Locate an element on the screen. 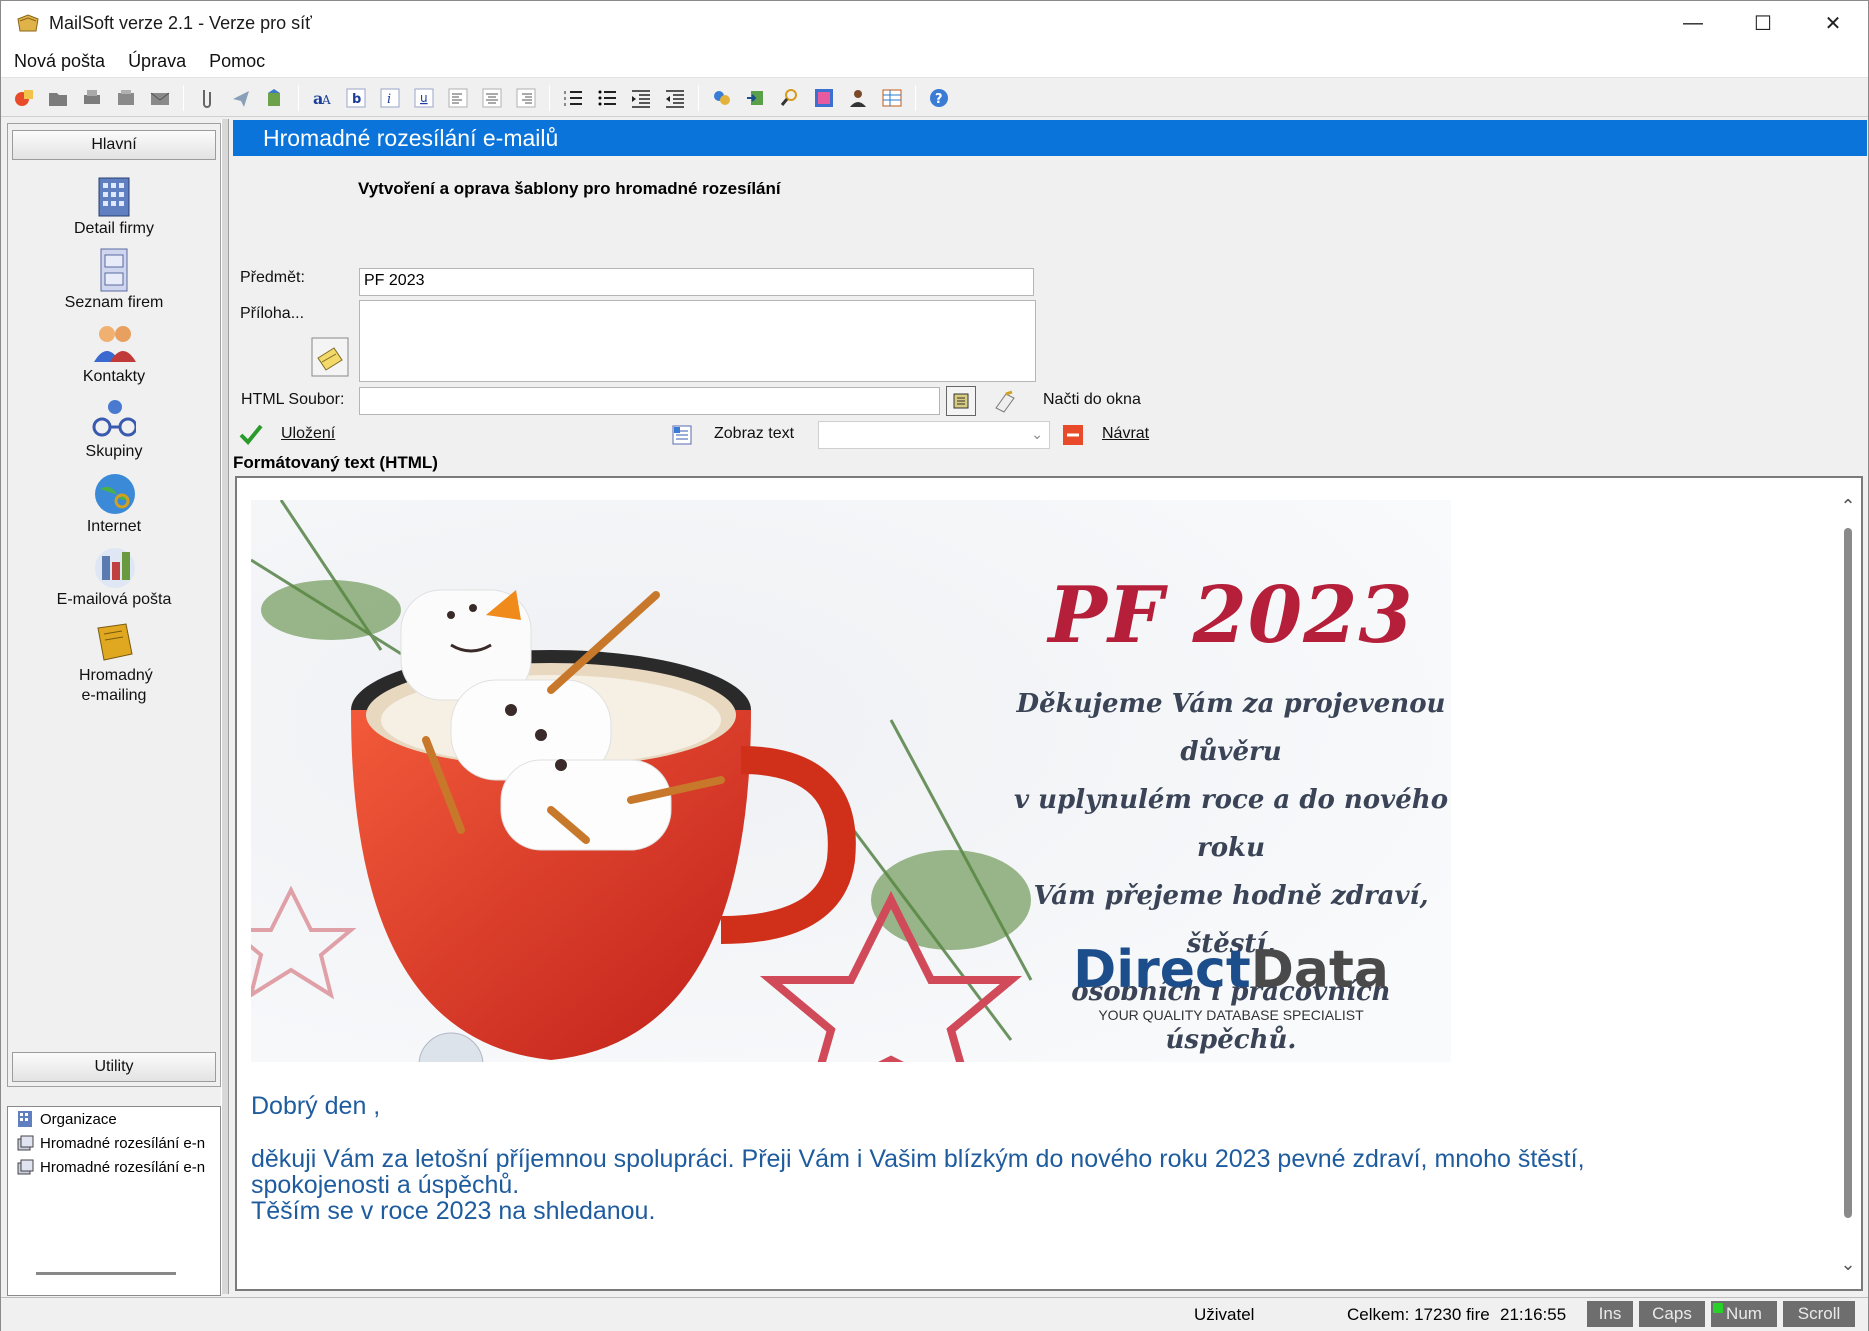  svg-text: u is located at coordinates (424, 98).